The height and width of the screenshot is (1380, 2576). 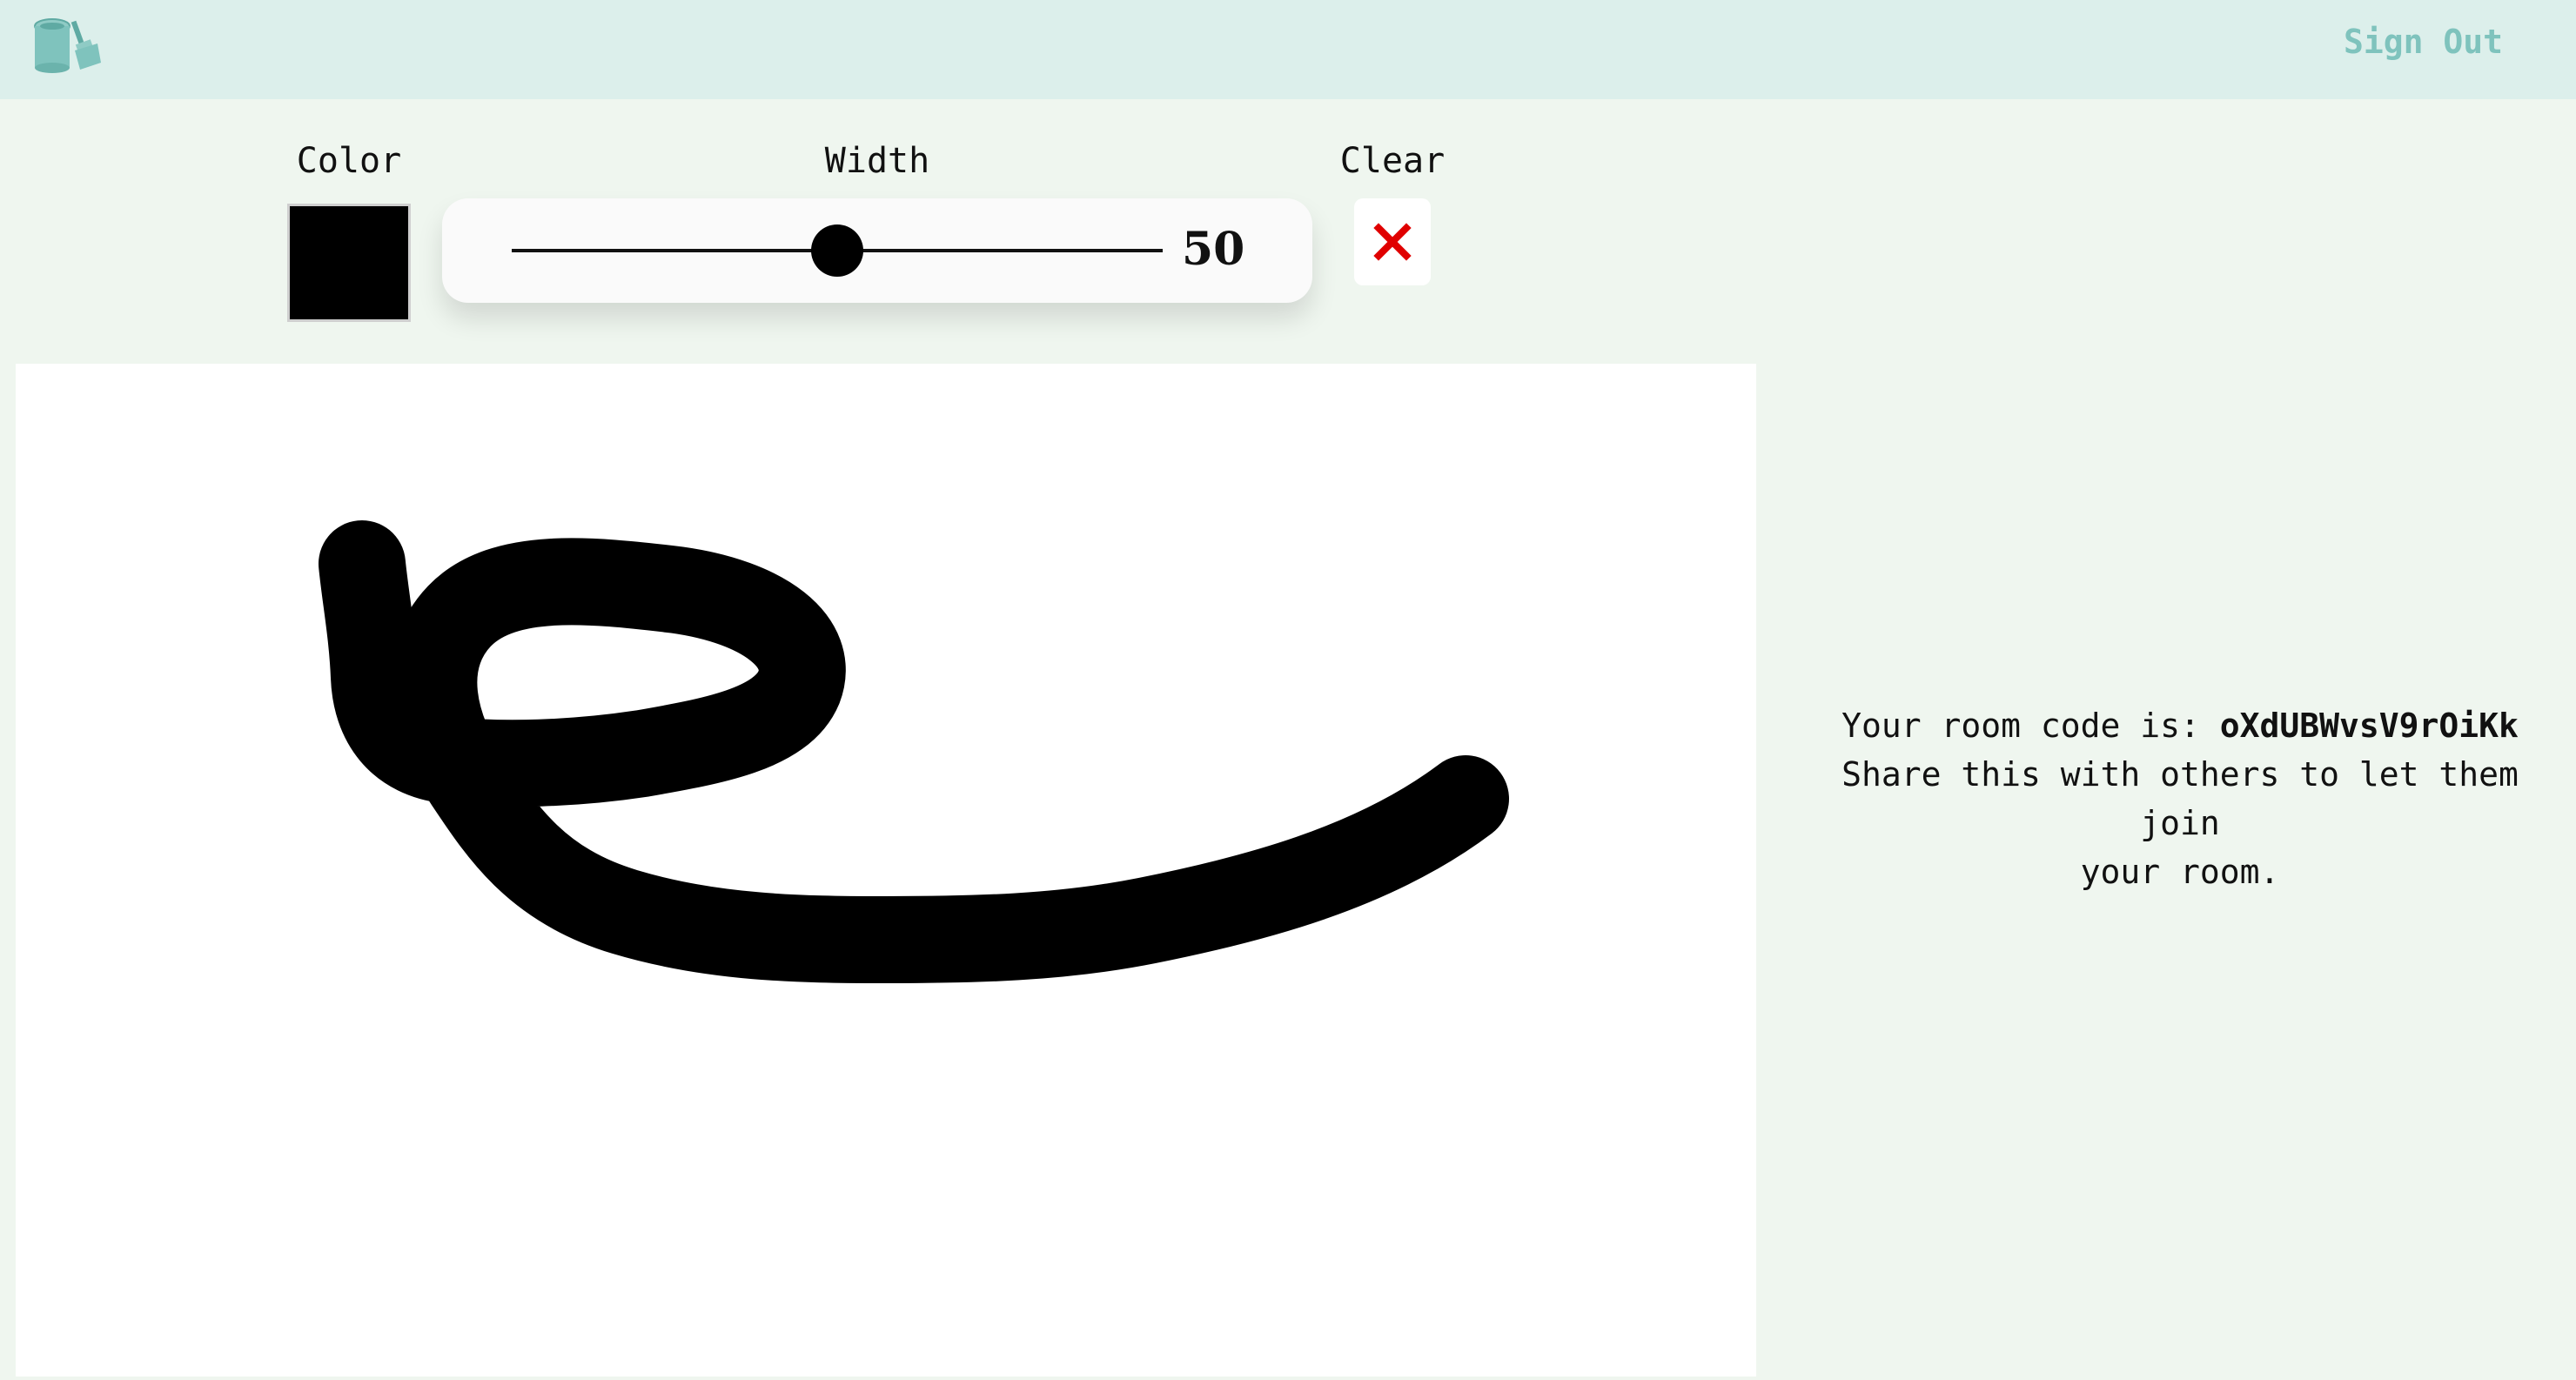 What do you see at coordinates (877, 161) in the screenshot?
I see `width-label: Width` at bounding box center [877, 161].